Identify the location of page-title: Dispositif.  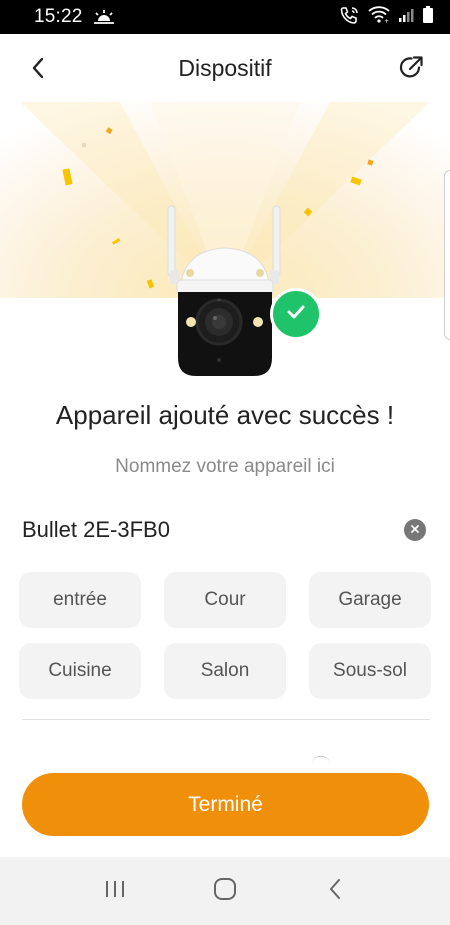
(225, 67).